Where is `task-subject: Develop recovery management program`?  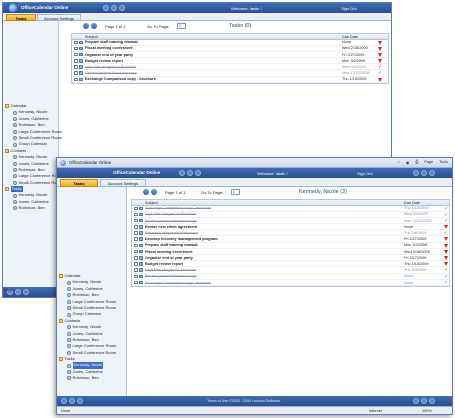 task-subject: Develop recovery management program is located at coordinates (181, 239).